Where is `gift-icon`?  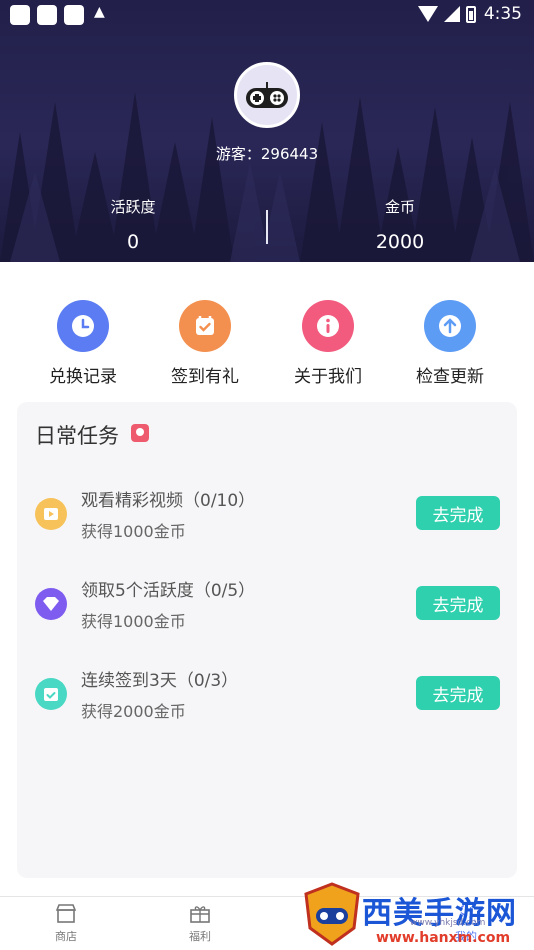
gift-icon is located at coordinates (200, 914).